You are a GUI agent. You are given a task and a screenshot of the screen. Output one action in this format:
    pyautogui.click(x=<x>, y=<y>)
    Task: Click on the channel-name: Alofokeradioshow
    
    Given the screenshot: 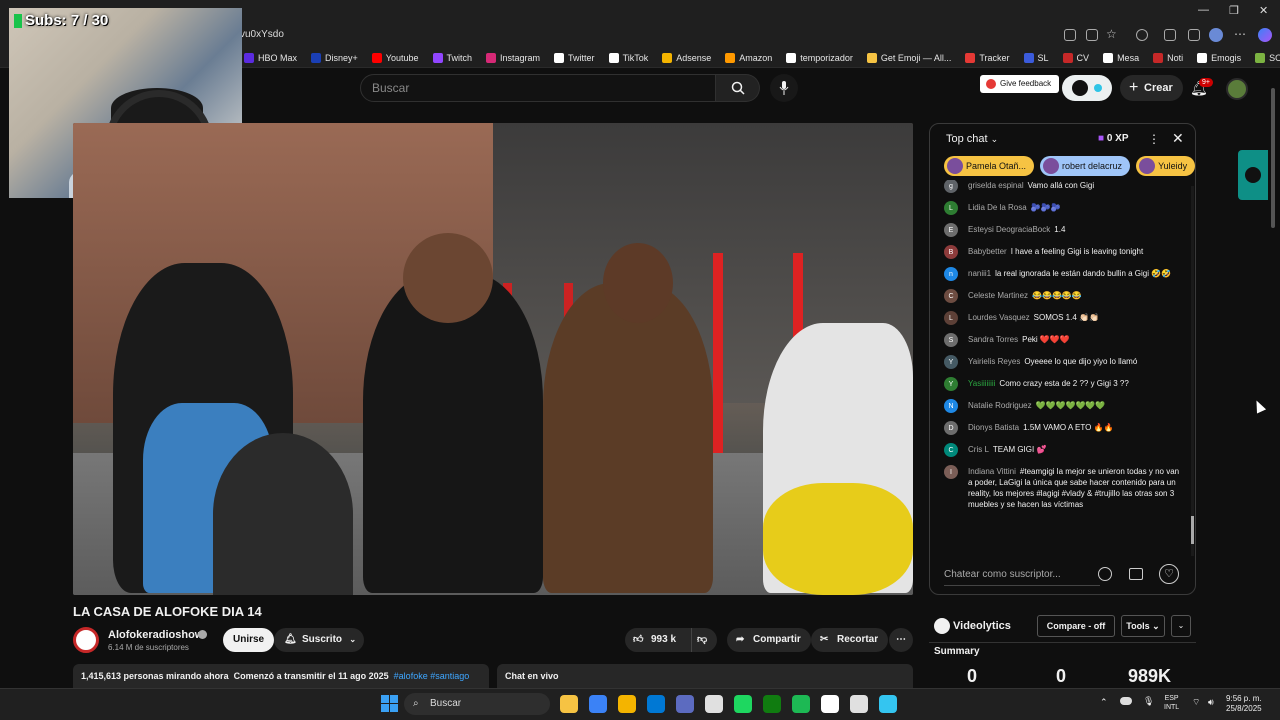 What is the action you would take?
    pyautogui.click(x=155, y=635)
    